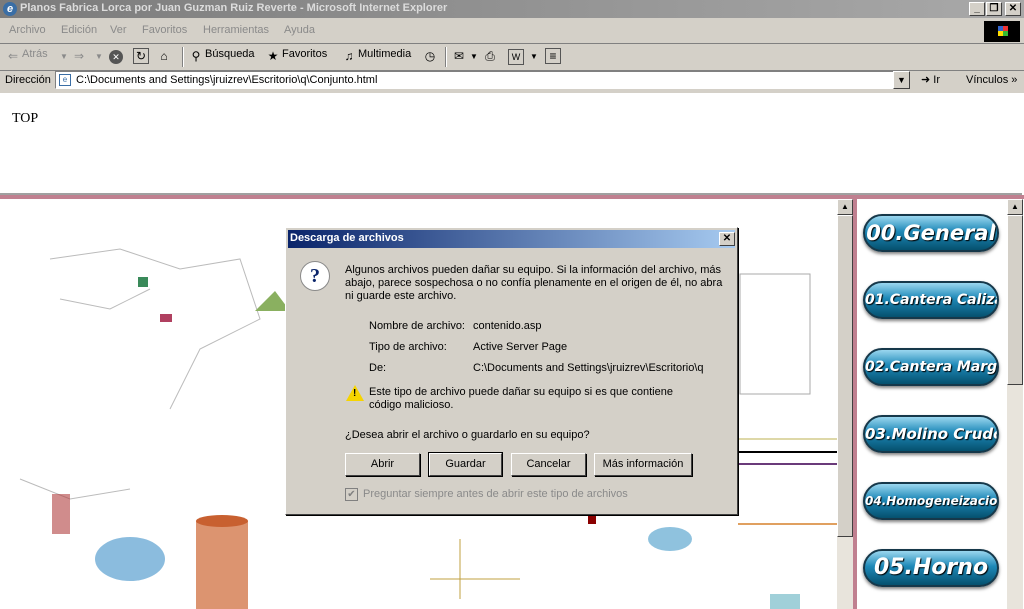 Image resolution: width=1024 pixels, height=609 pixels. What do you see at coordinates (65, 80) in the screenshot?
I see `page-icon: e` at bounding box center [65, 80].